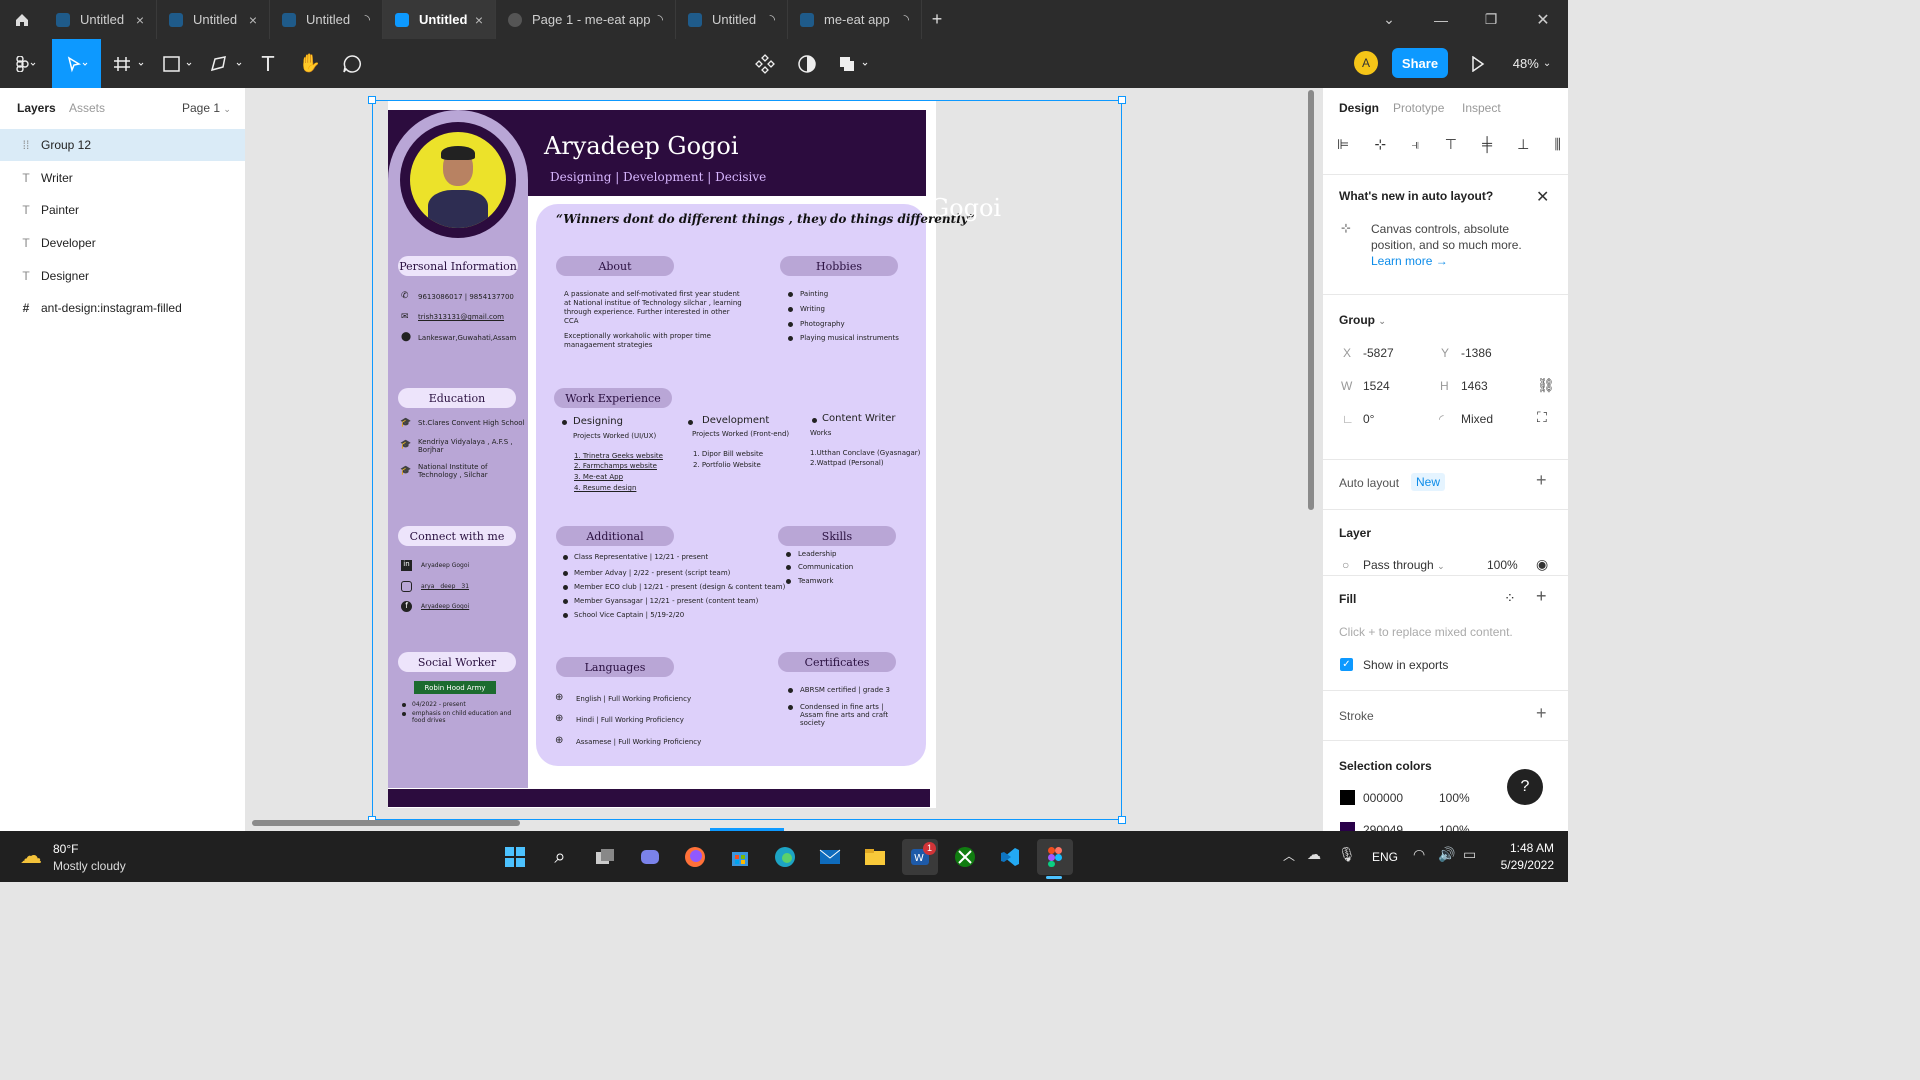 This screenshot has width=1920, height=1080. I want to click on chevron-up-icon: ︿, so click(1289, 855).